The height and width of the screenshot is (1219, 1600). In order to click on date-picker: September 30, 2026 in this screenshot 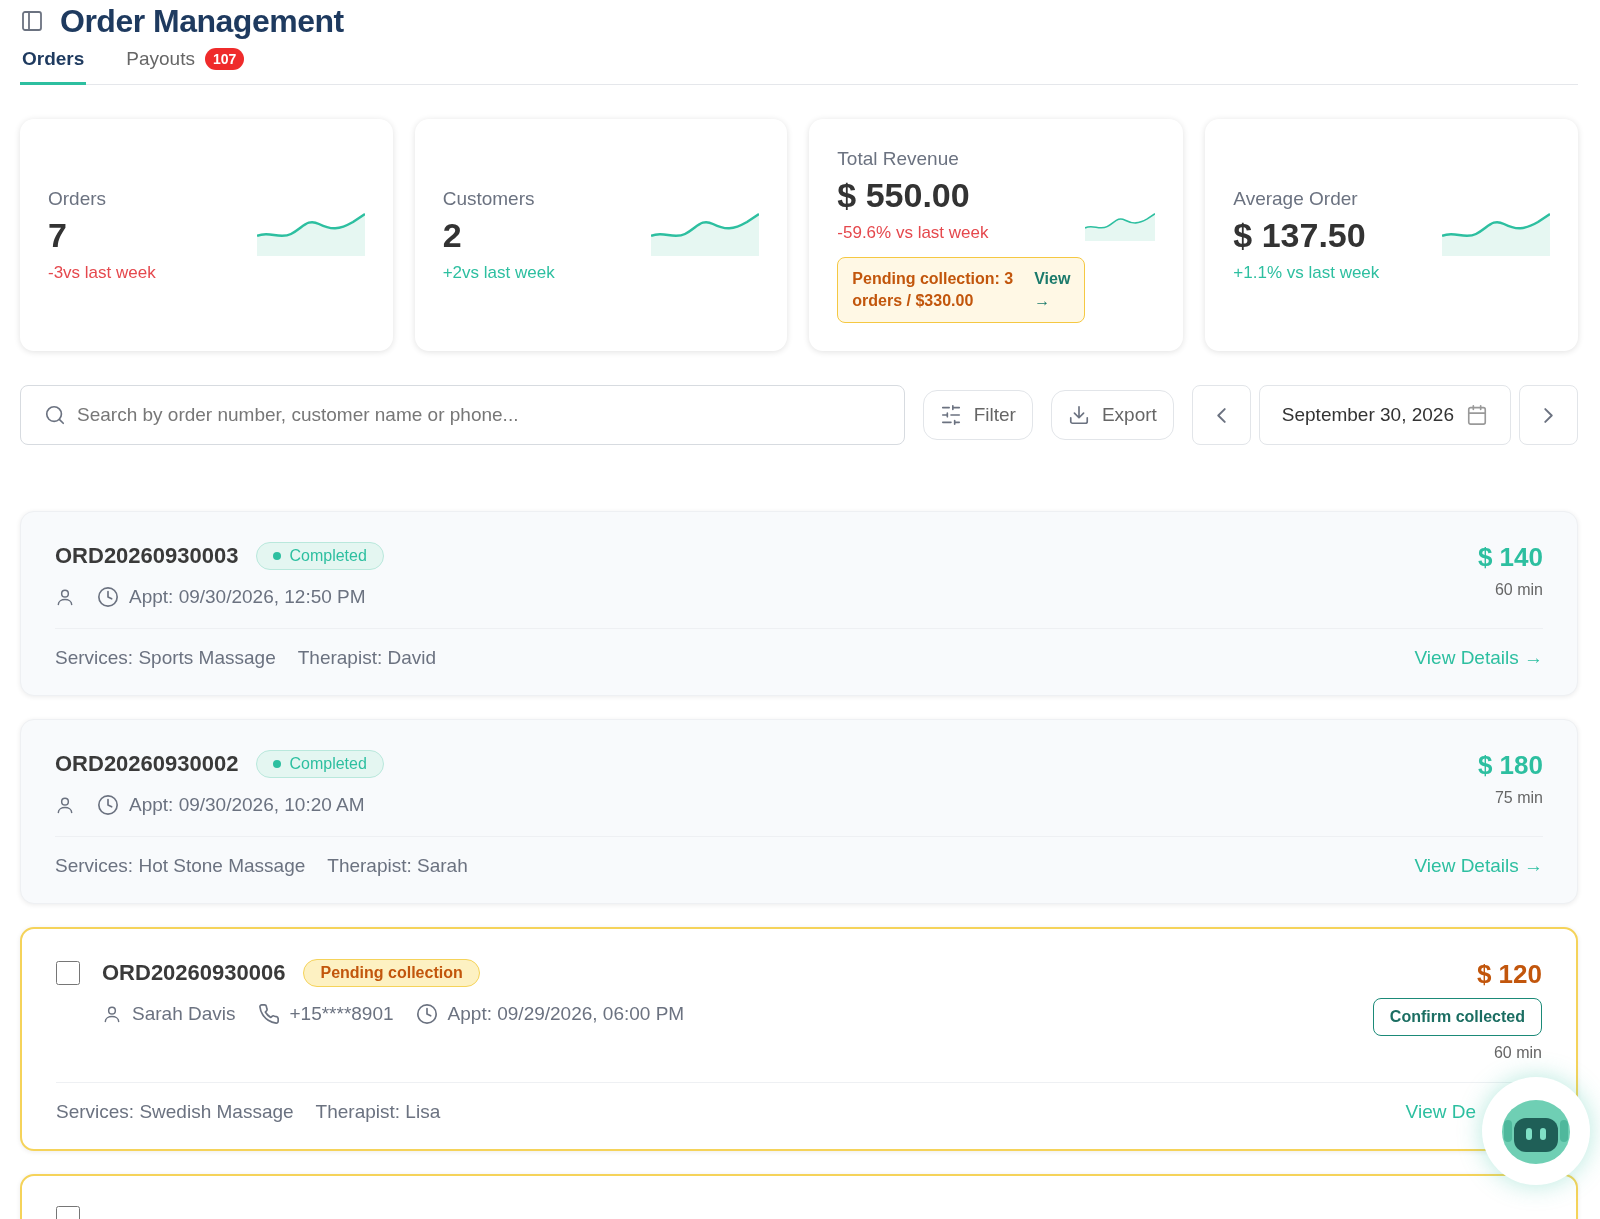, I will do `click(1384, 415)`.